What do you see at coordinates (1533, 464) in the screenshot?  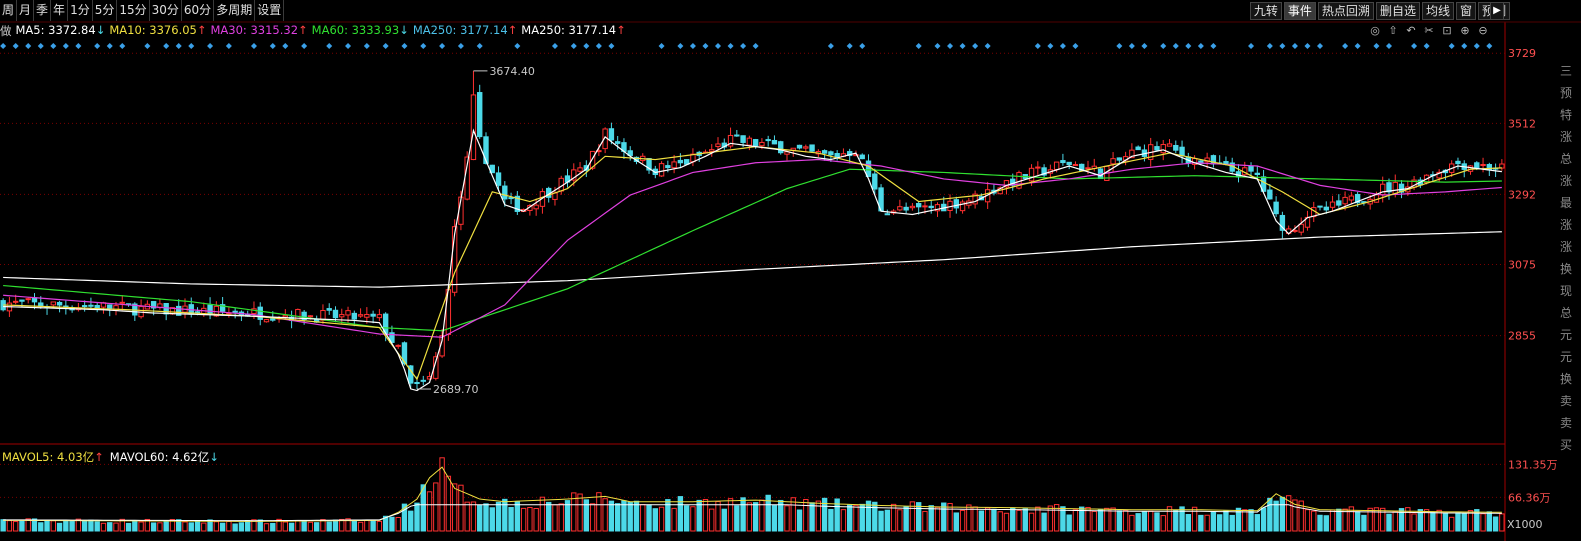 I see `volume-tick-label: 131.35万` at bounding box center [1533, 464].